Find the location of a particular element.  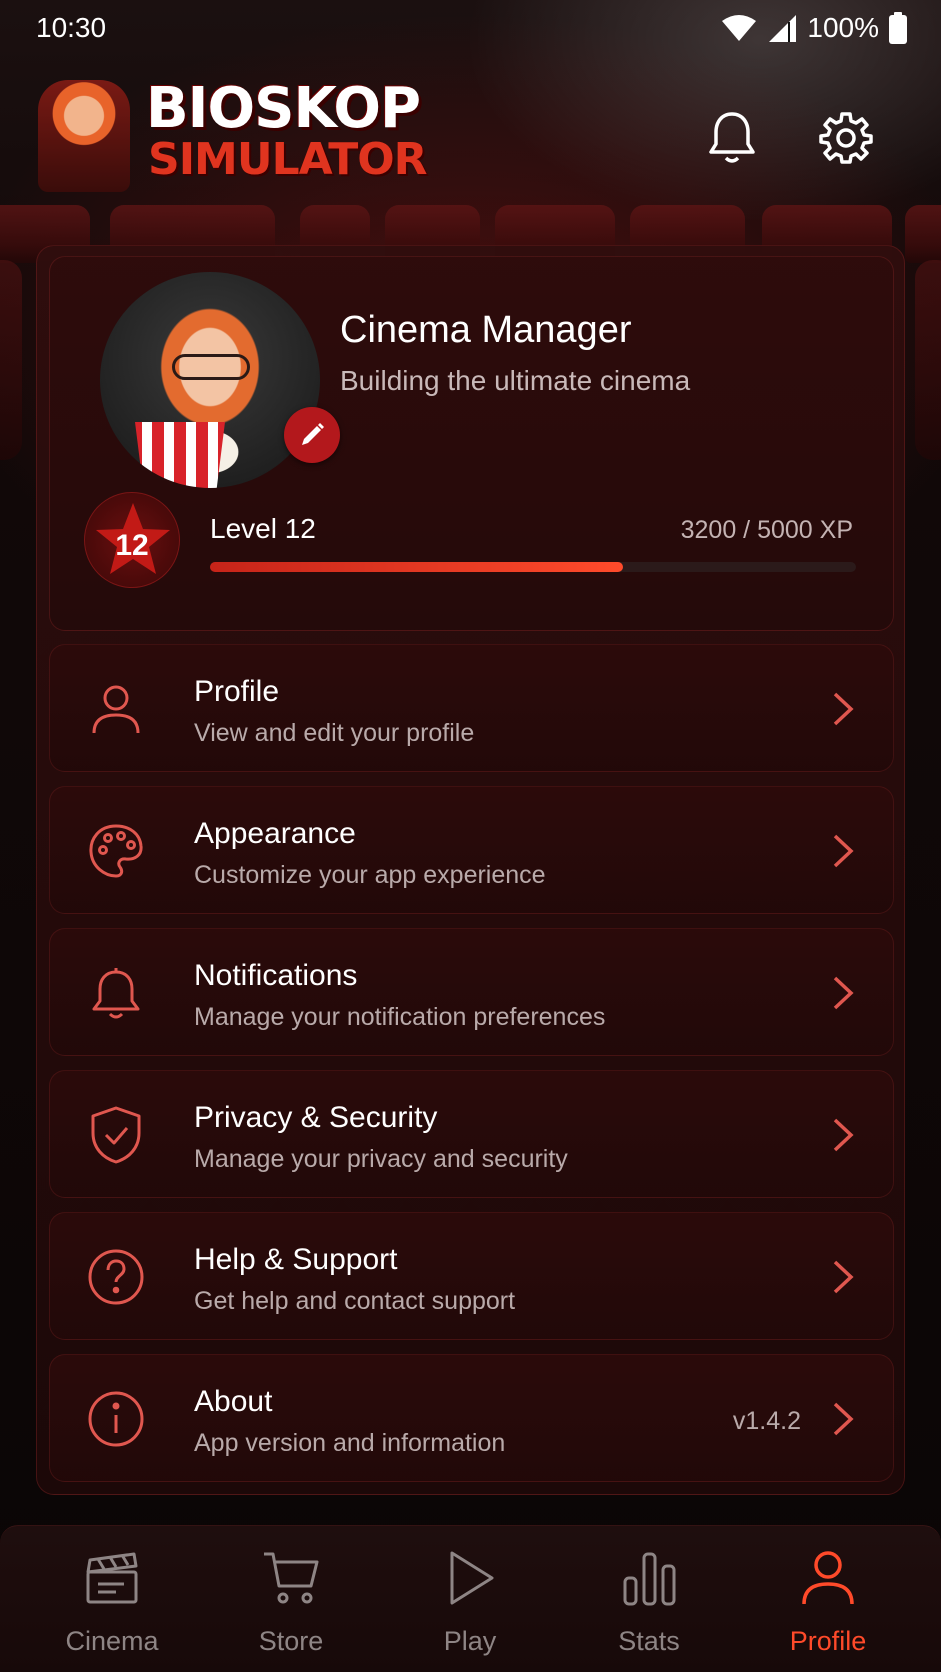

avatar-glasses is located at coordinates (211, 367).